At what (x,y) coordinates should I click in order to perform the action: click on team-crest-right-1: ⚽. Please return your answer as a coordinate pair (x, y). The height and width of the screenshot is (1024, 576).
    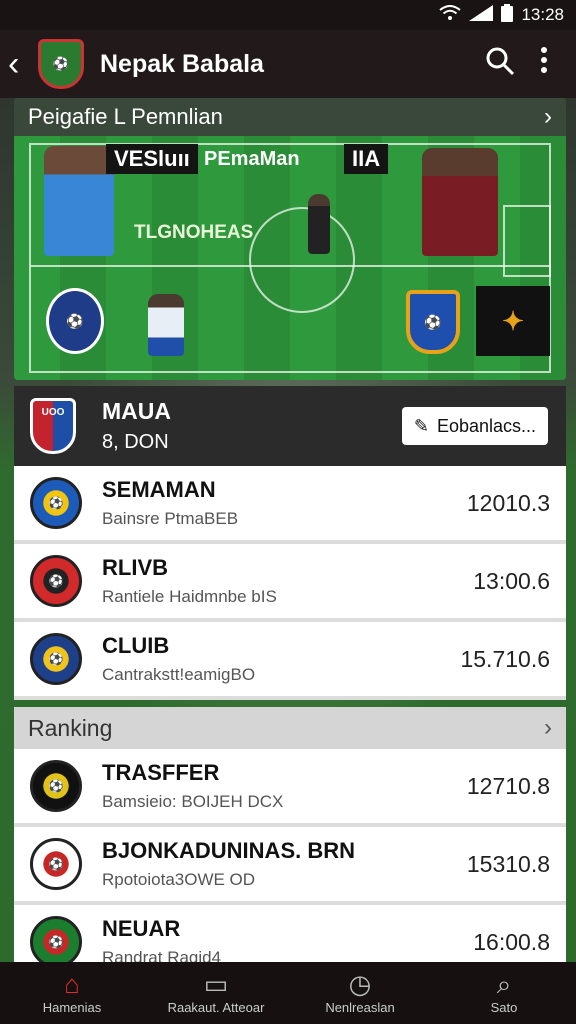
    Looking at the image, I should click on (433, 322).